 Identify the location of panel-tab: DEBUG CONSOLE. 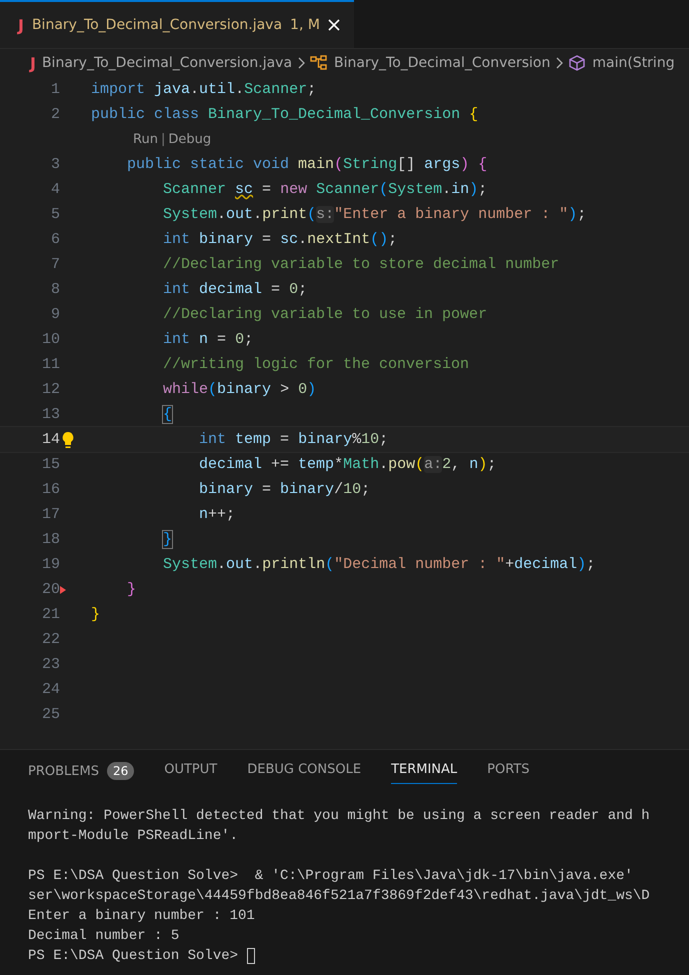
(304, 773).